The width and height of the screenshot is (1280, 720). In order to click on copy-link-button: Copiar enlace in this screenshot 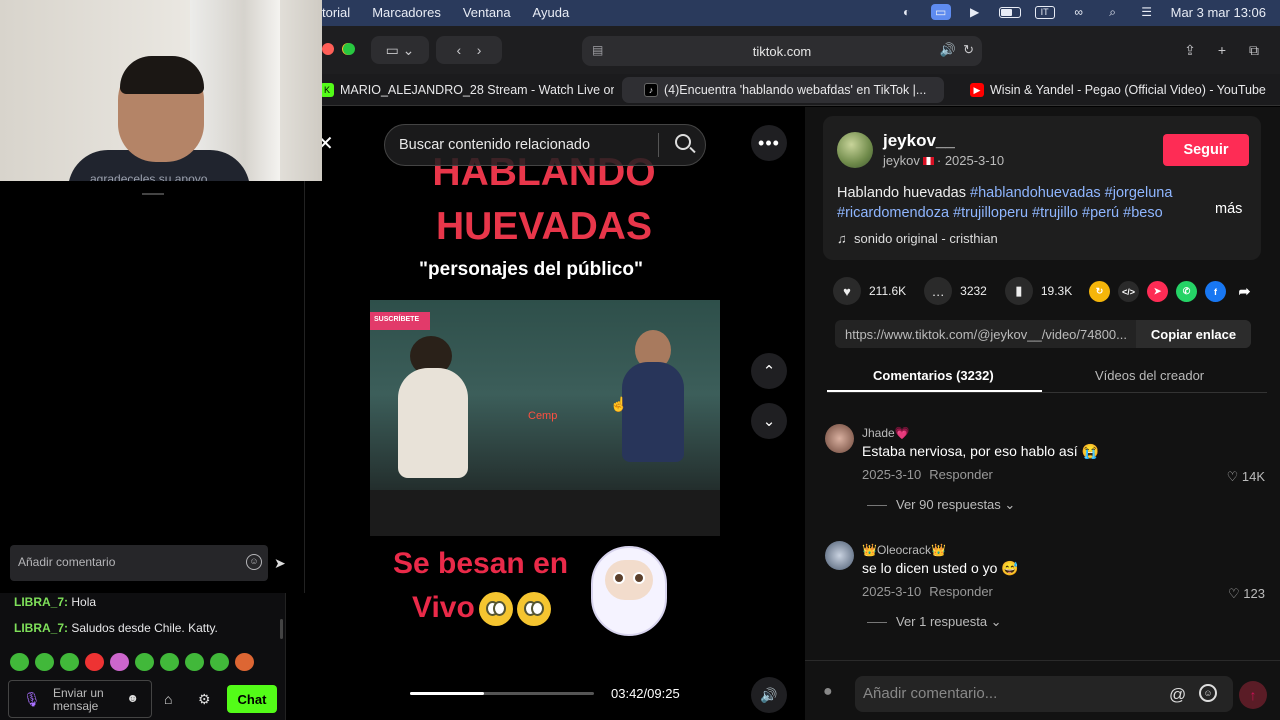, I will do `click(1193, 334)`.